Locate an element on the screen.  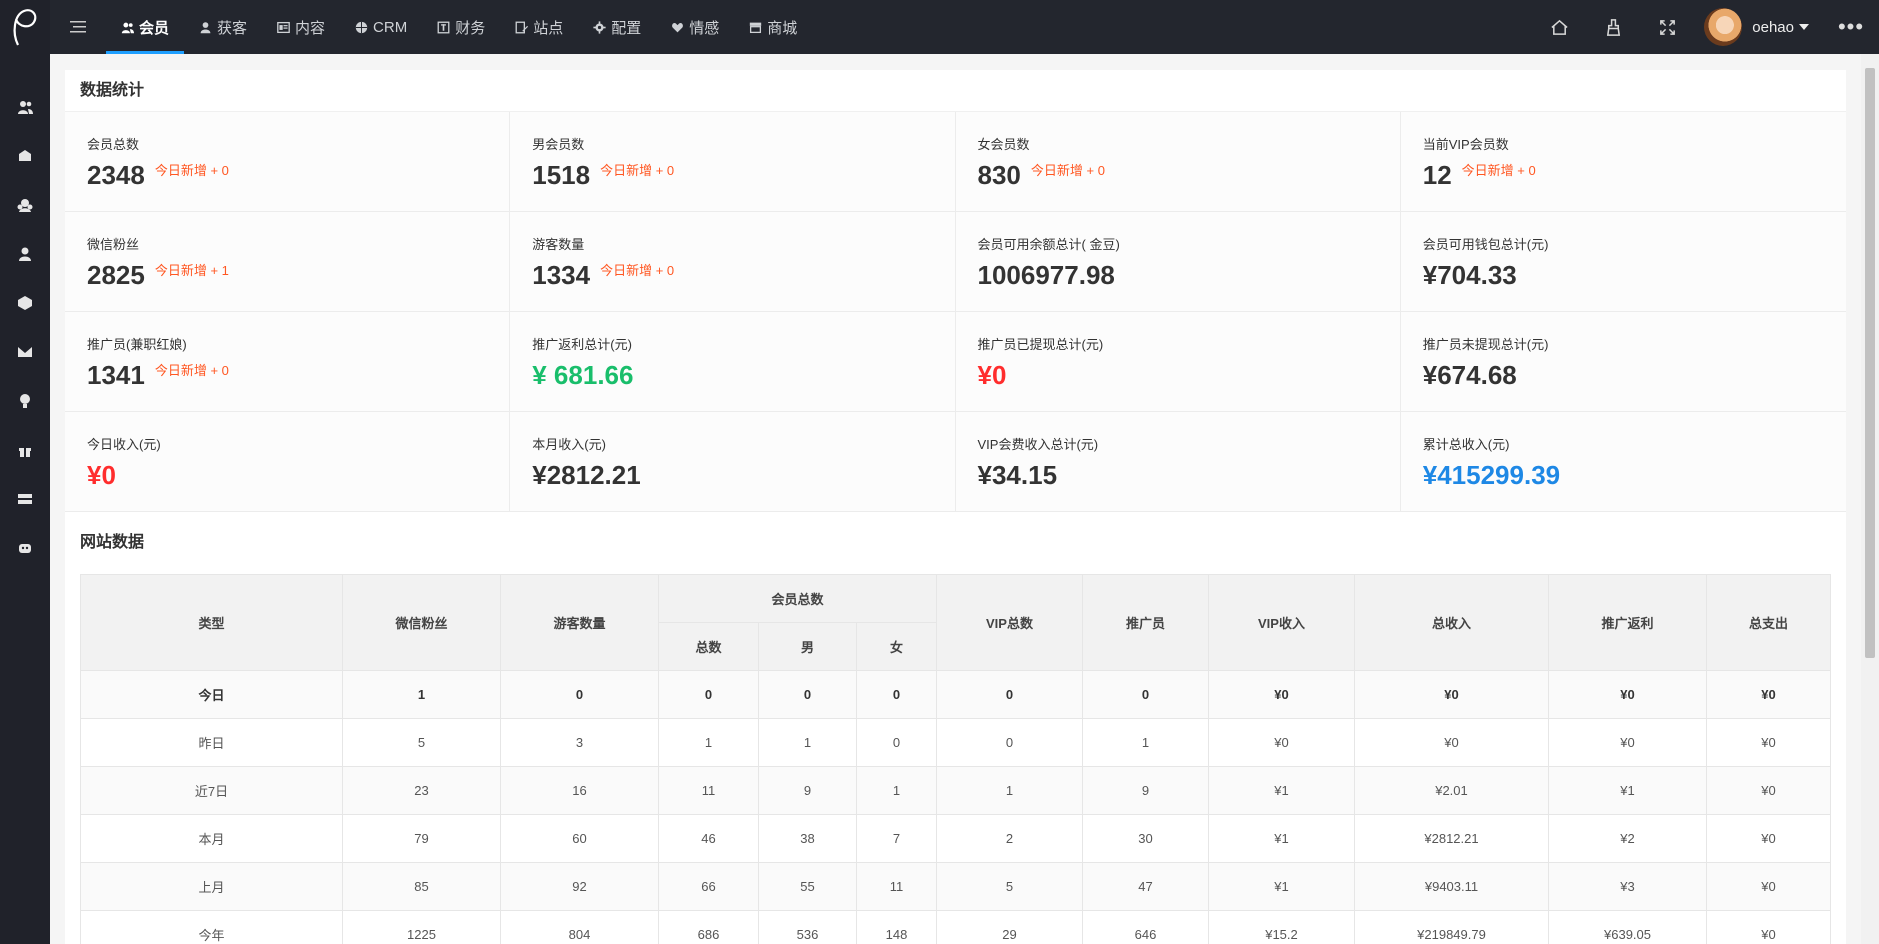
stat-cell: 微信粉丝 2825 今日新增 + 1 is located at coordinates (288, 262).